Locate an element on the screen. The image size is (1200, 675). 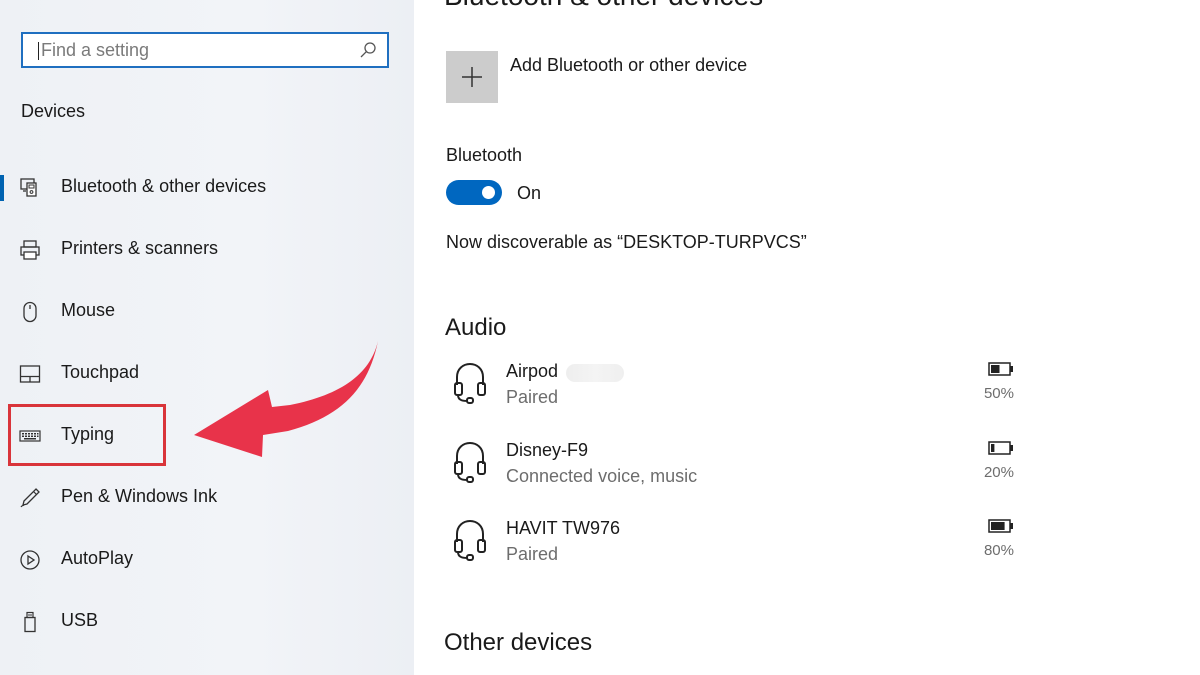
sidebar-item-pen: Pen & Windows Ink is located at coordinates (207, 498).